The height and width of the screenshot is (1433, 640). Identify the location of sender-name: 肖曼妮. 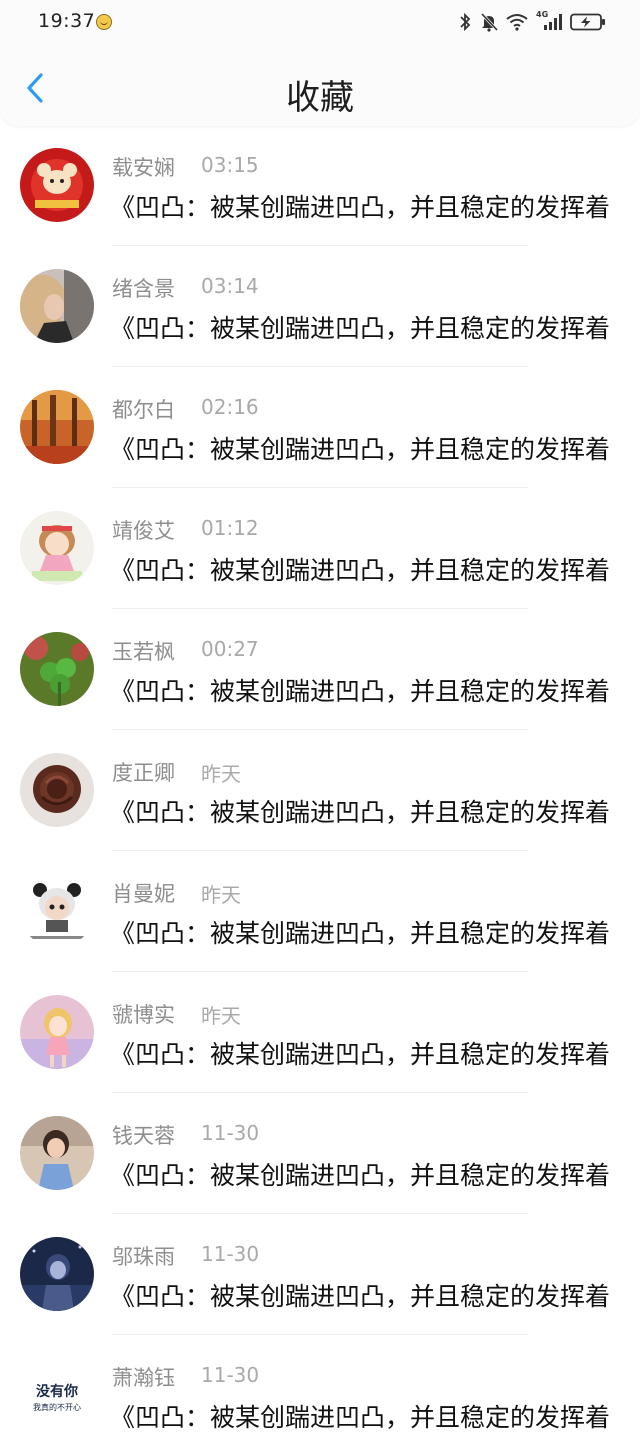
(143, 894).